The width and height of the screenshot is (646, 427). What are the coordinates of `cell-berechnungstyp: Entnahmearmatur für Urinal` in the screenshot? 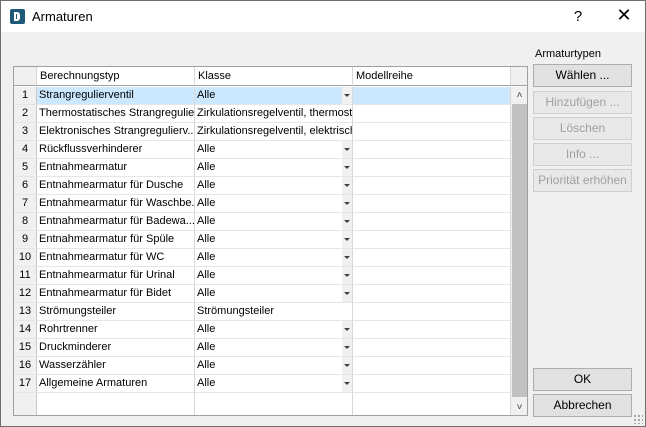 It's located at (116, 276).